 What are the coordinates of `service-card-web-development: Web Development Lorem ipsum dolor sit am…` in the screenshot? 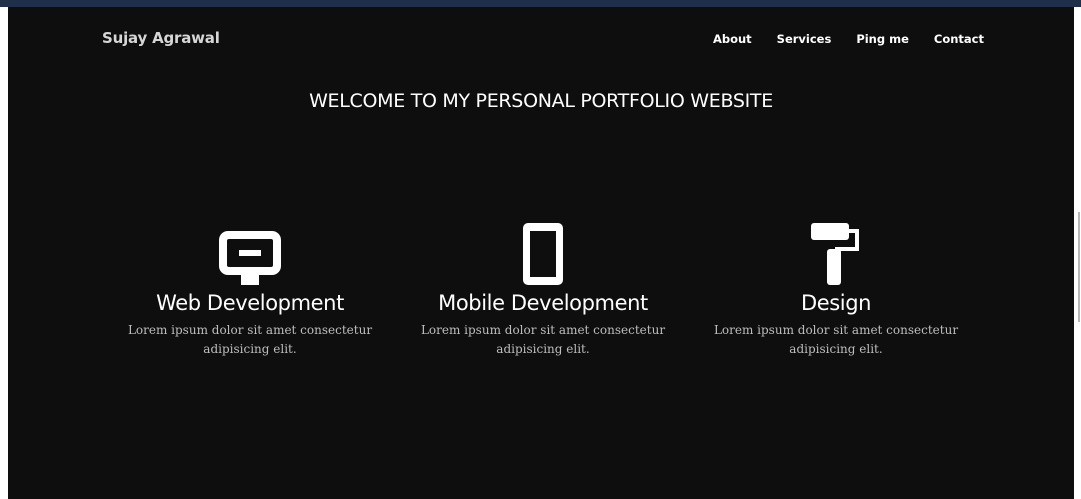 It's located at (250, 289).